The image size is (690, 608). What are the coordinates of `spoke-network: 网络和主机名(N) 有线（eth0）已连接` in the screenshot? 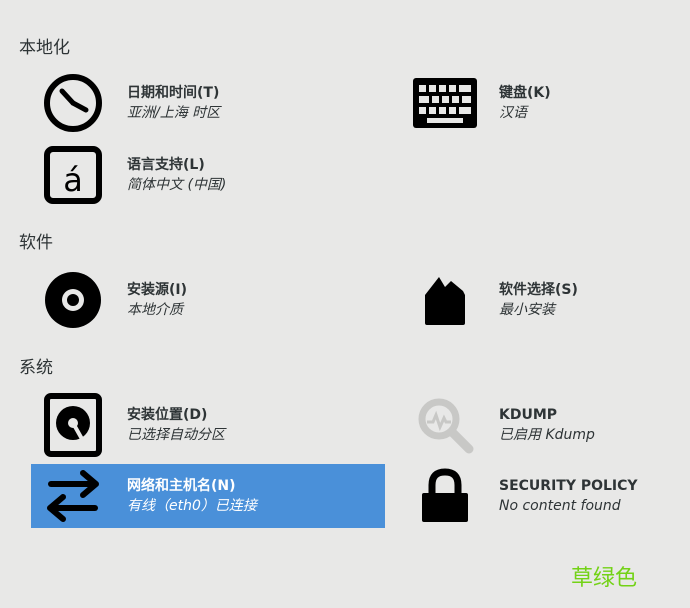 It's located at (208, 496).